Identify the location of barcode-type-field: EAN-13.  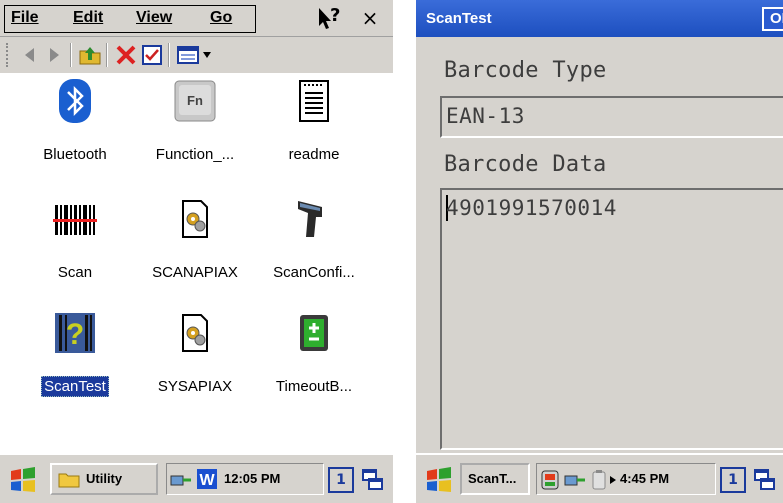
(611, 117).